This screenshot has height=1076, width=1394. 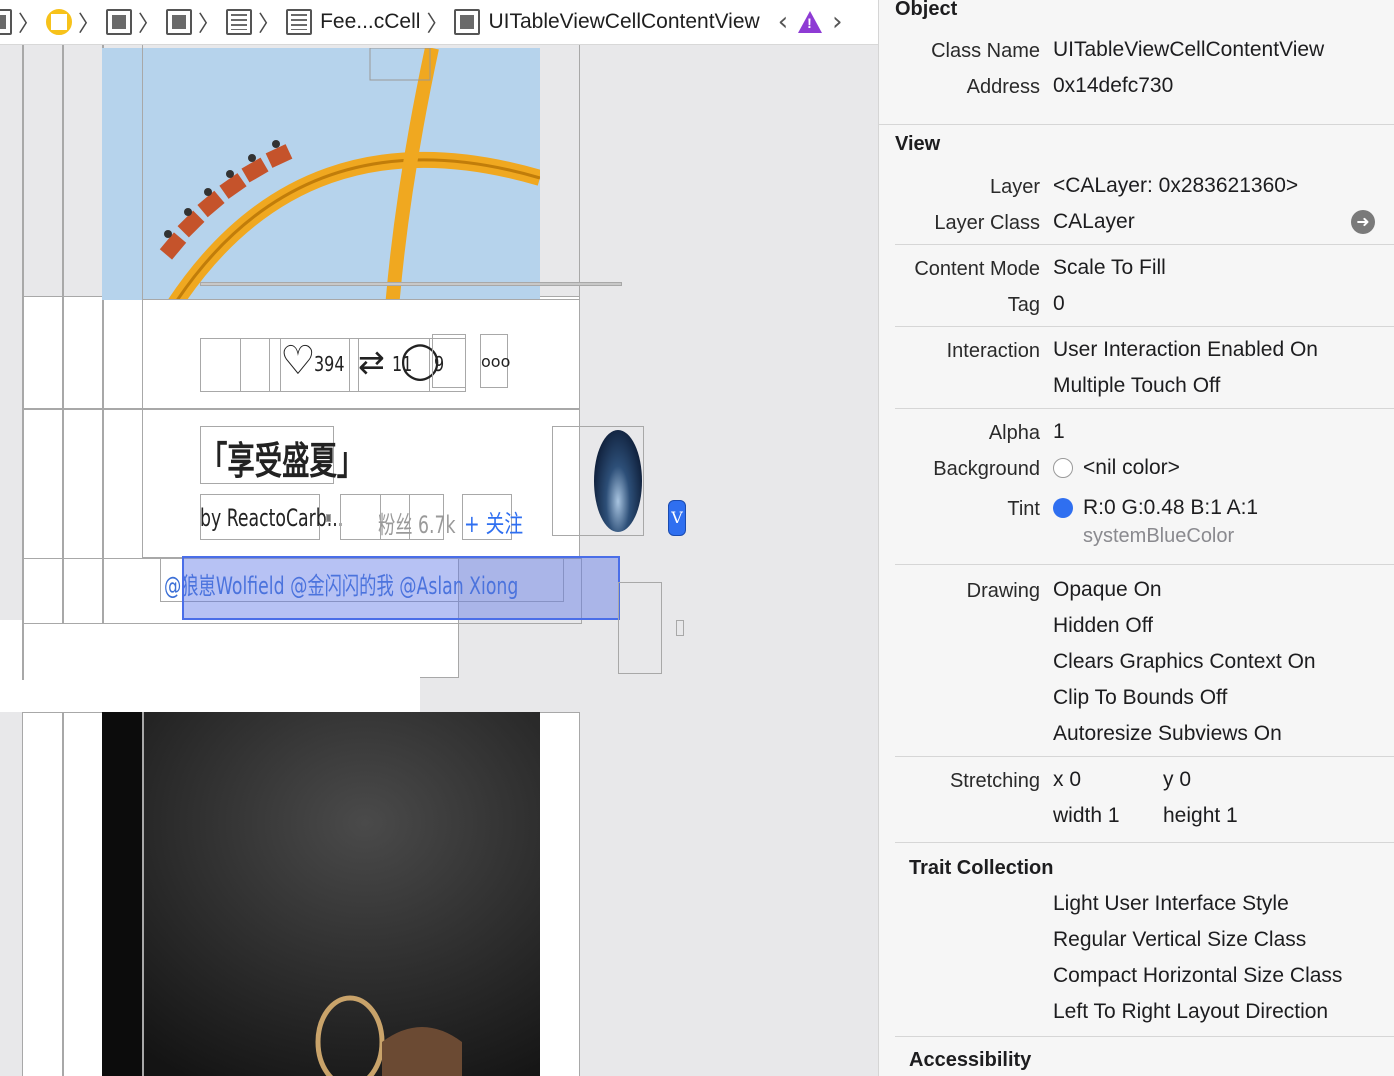 What do you see at coordinates (680, 628) in the screenshot?
I see `tiny-marker` at bounding box center [680, 628].